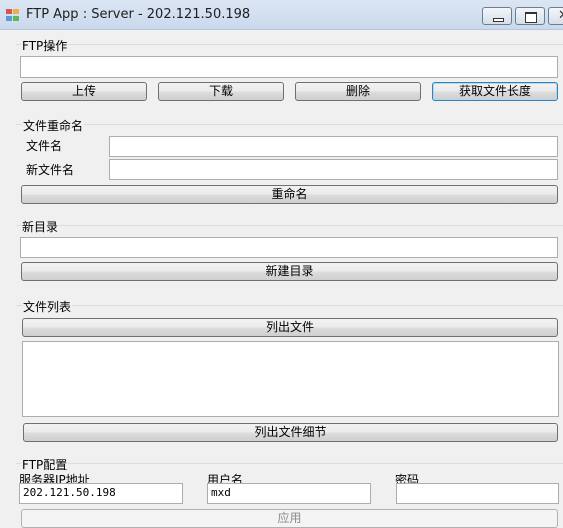 This screenshot has height=528, width=563. Describe the element at coordinates (289, 44) in the screenshot. I see `ftp-ops-group-frame` at that location.